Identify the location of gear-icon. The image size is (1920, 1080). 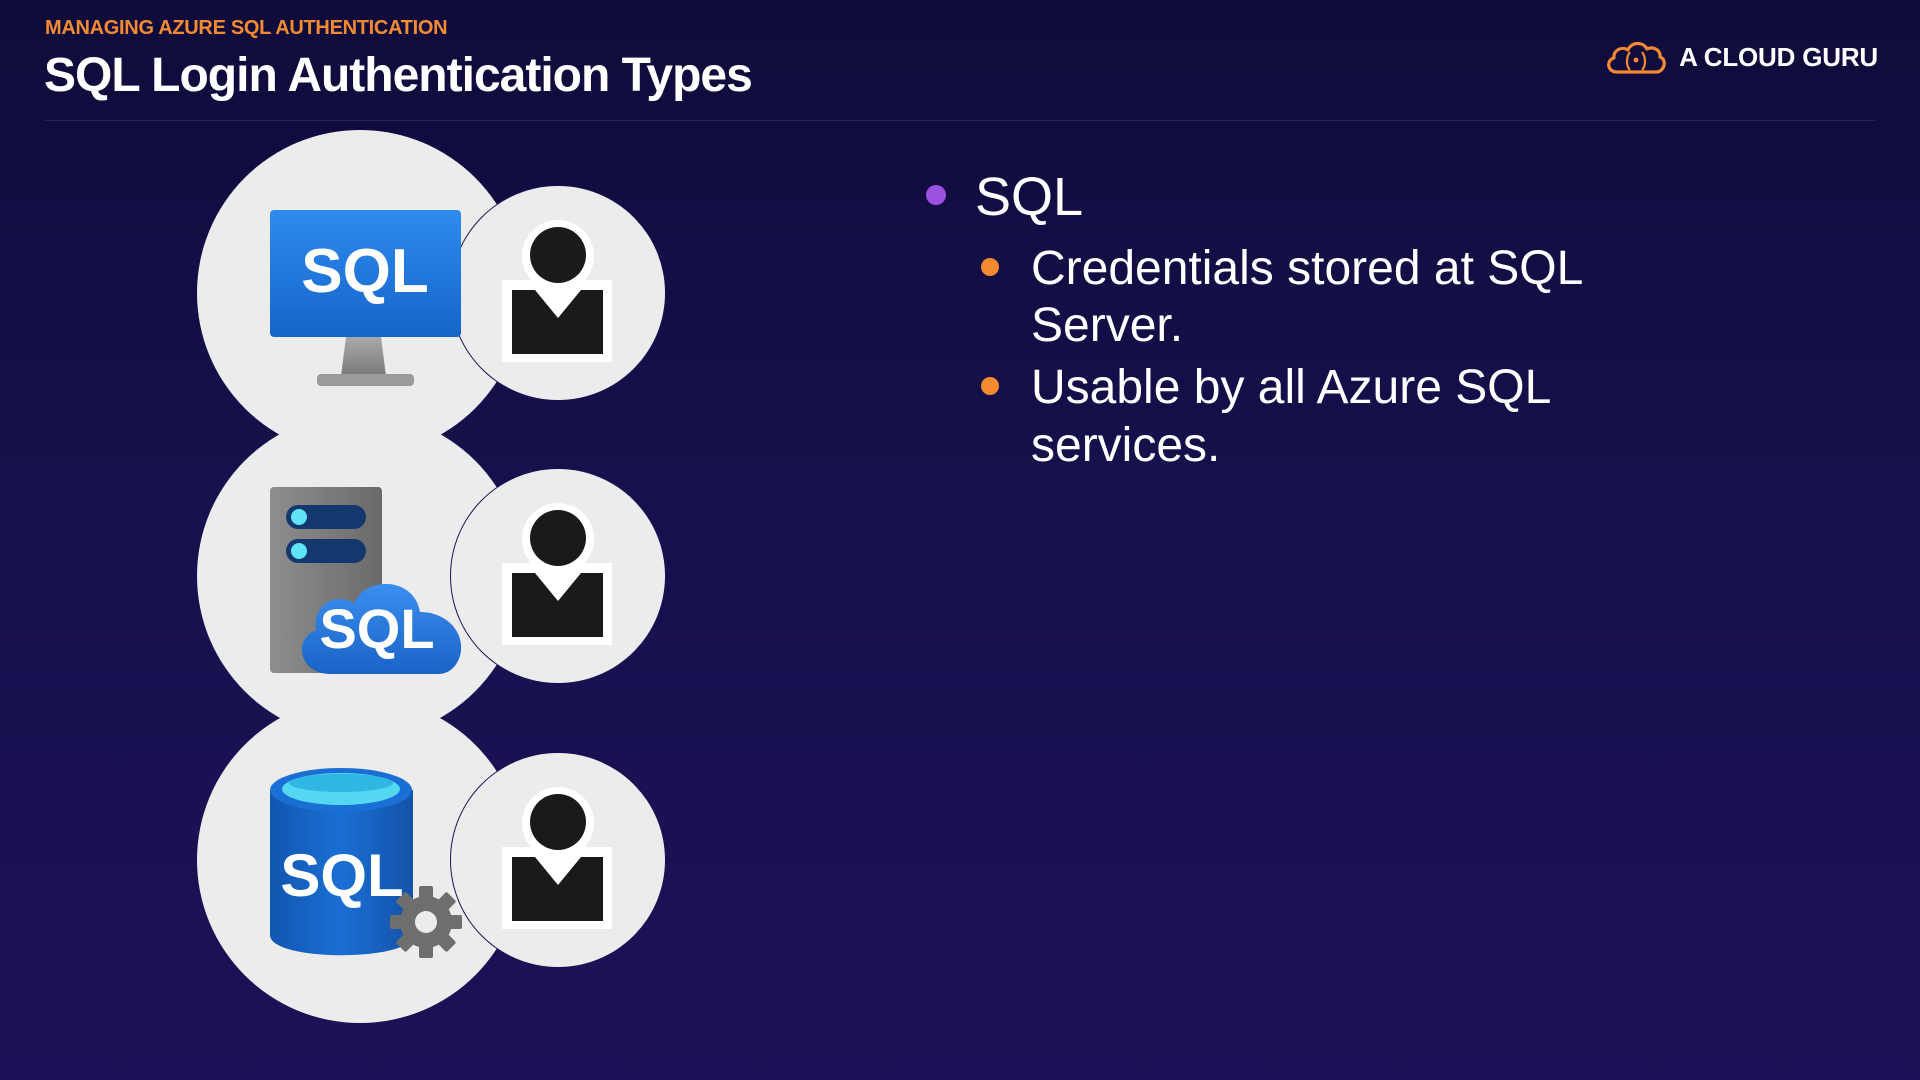
(426, 922).